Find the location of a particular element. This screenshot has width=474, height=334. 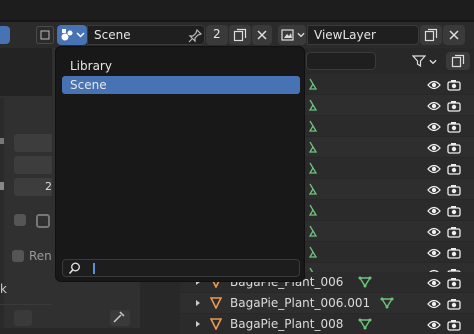

search-icon is located at coordinates (74, 268).